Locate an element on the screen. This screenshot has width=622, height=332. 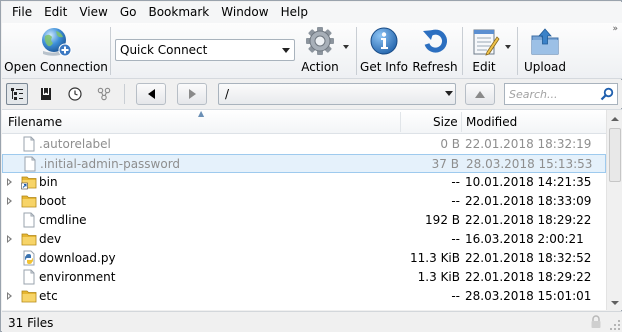
history-view-toggle is located at coordinates (75, 94).